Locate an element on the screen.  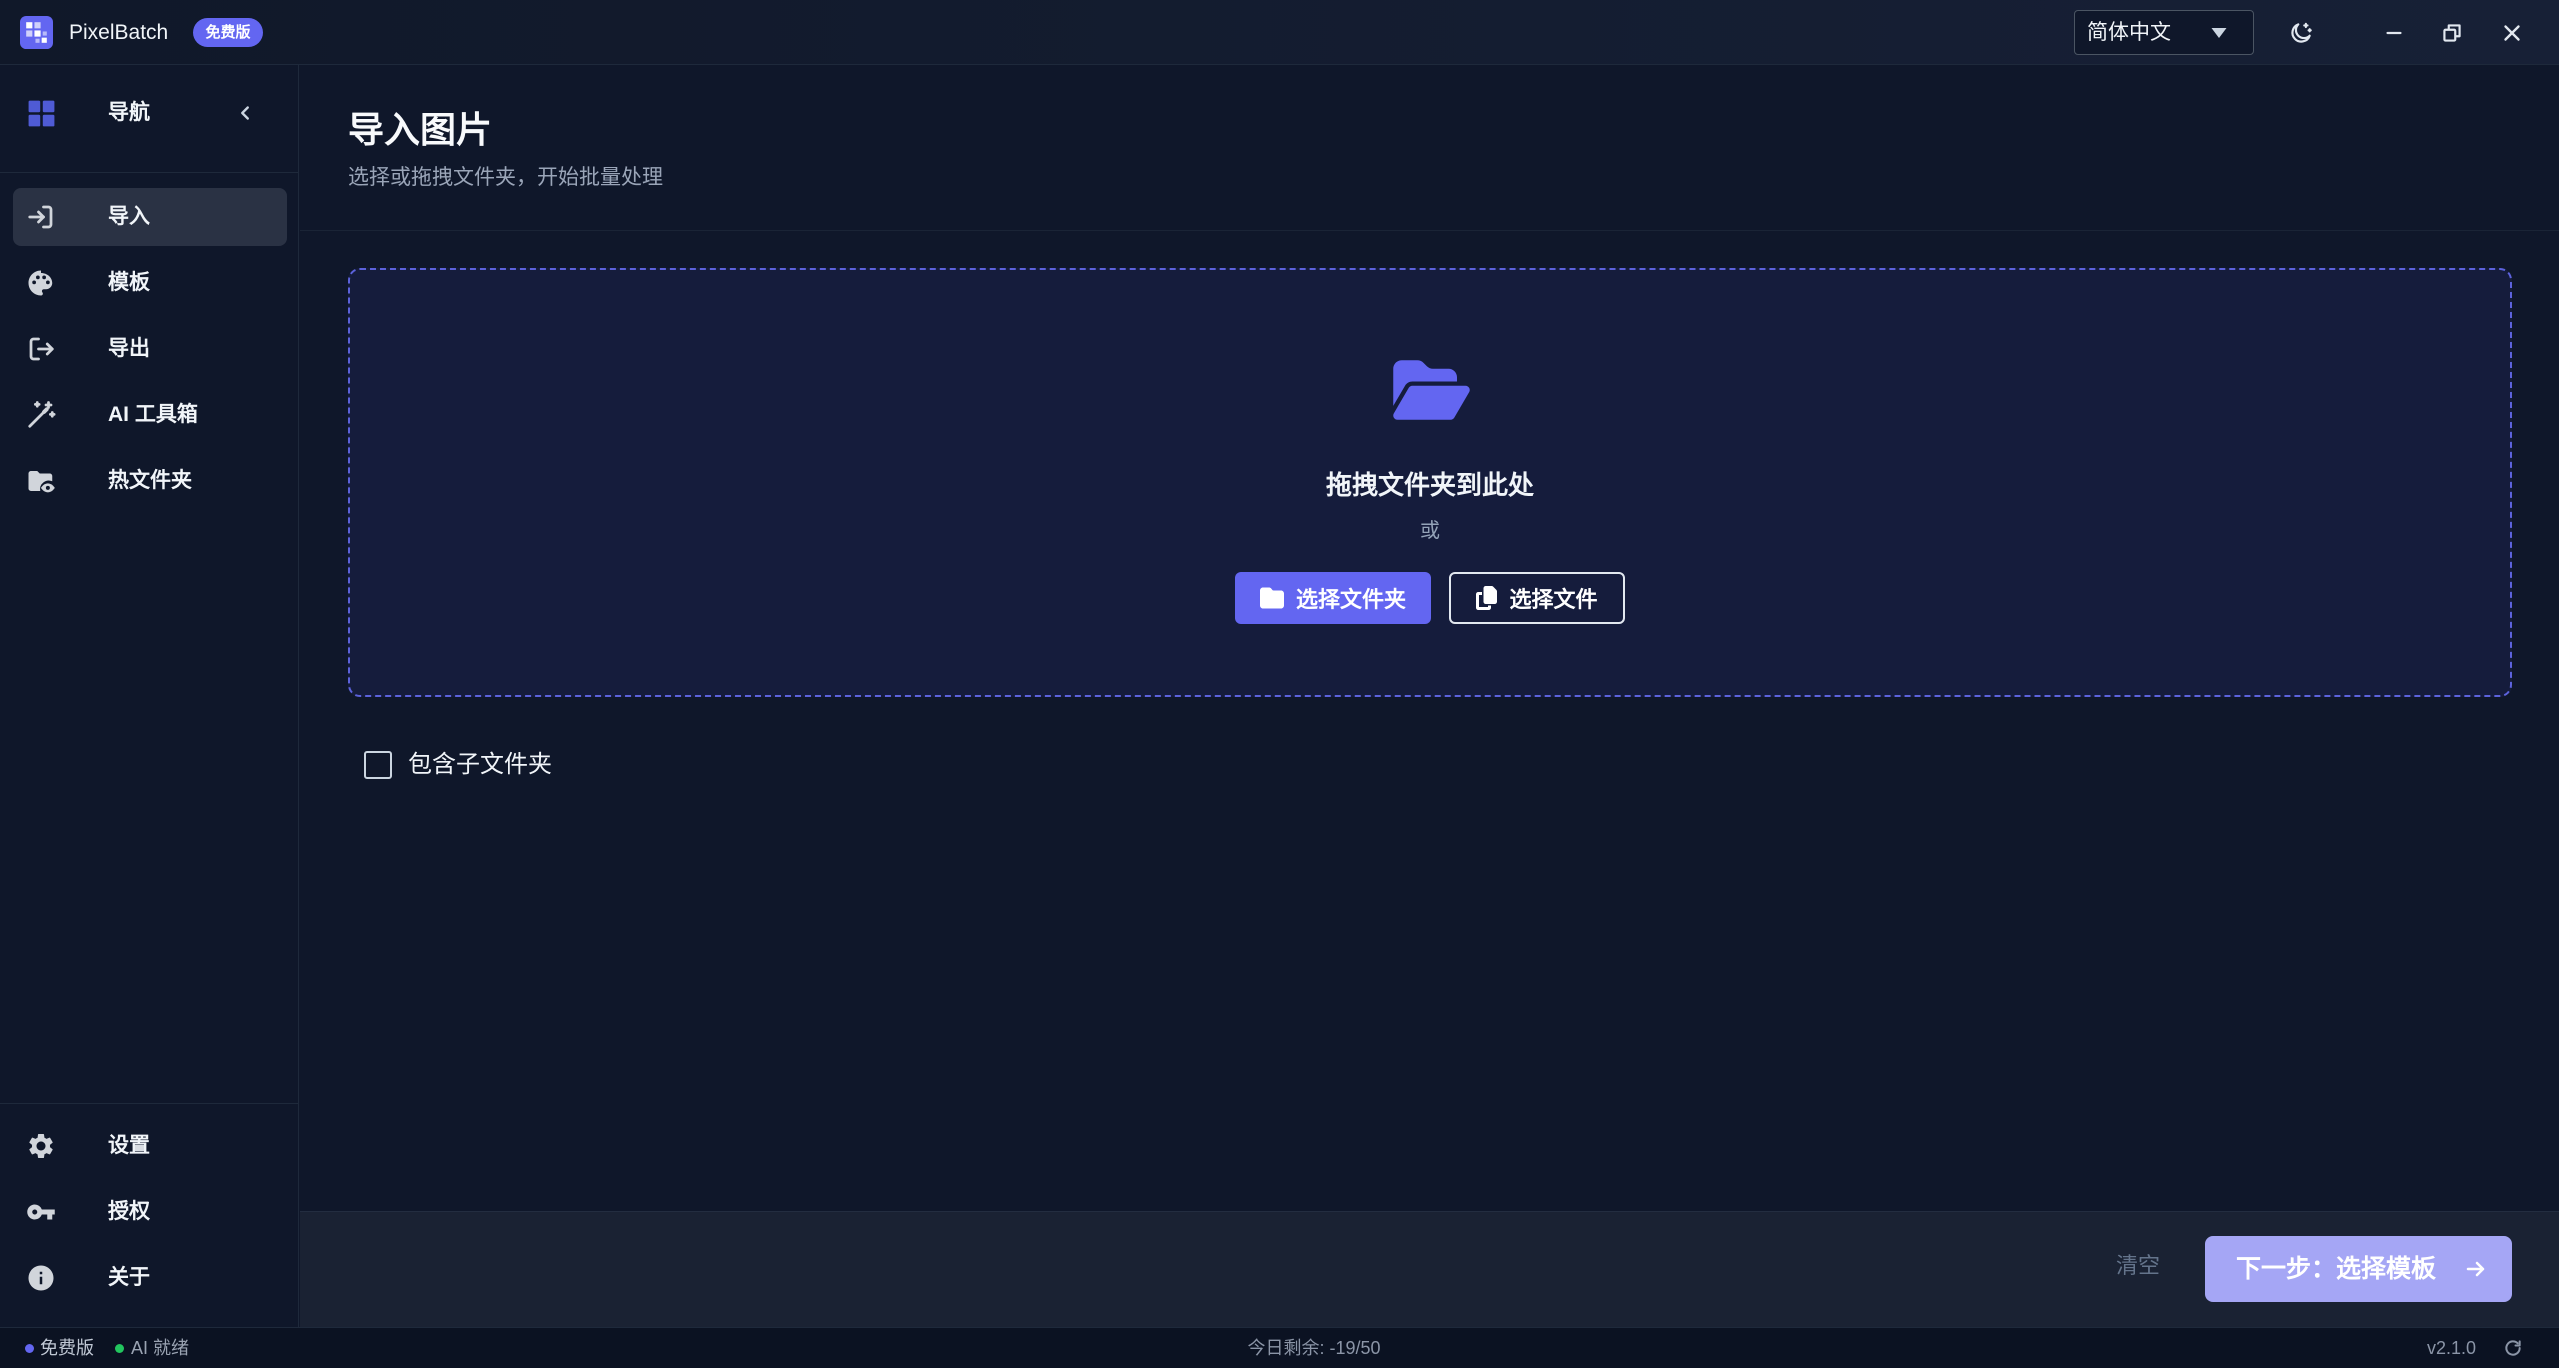
palette-icon is located at coordinates (41, 283).